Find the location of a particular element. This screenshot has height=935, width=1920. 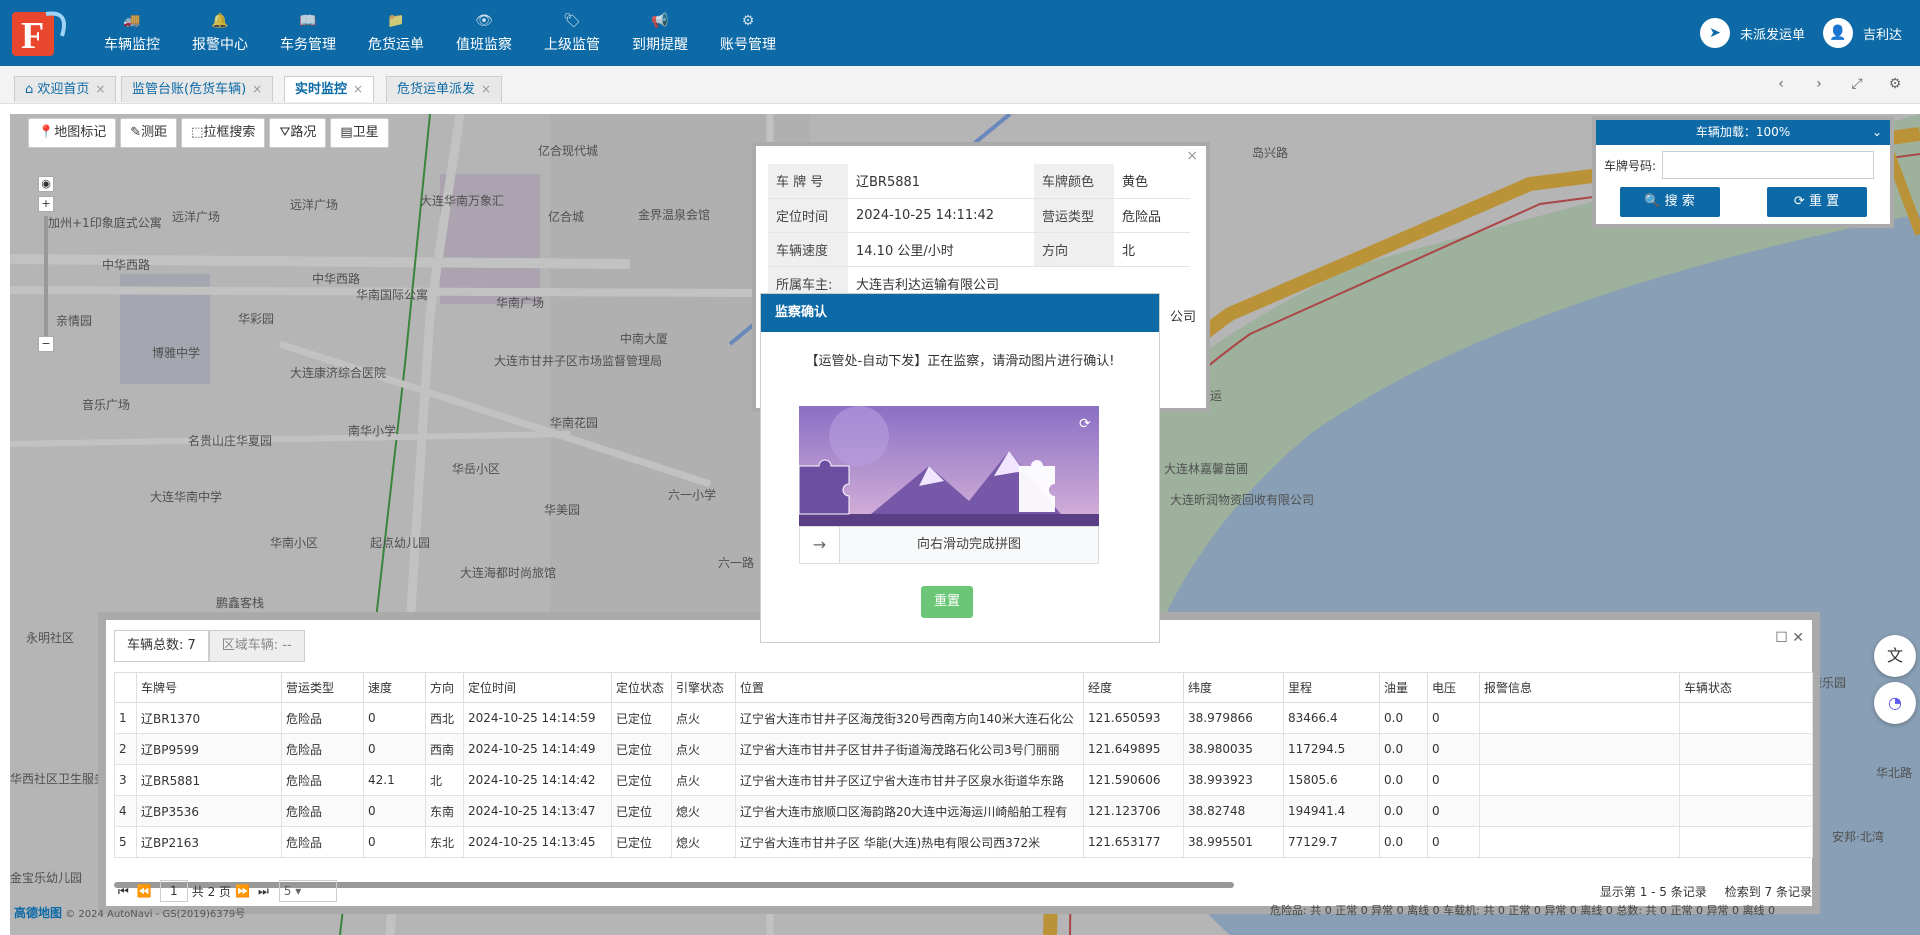

nav-item-7: ⚙ 账号管理 is located at coordinates (748, 33).